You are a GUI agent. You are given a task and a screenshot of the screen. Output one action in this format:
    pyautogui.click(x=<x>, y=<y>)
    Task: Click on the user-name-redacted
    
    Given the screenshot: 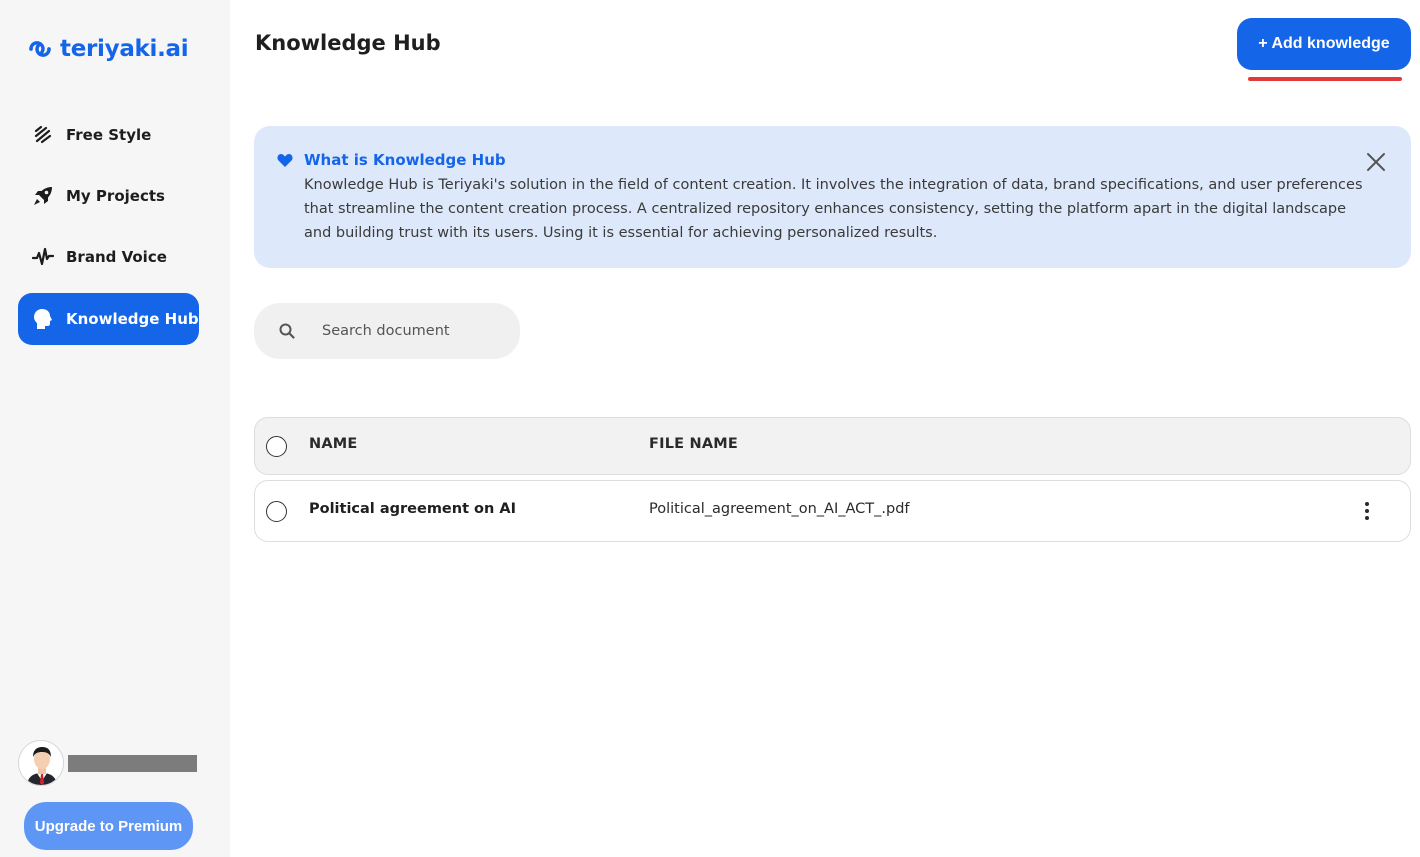 What is the action you would take?
    pyautogui.click(x=132, y=763)
    